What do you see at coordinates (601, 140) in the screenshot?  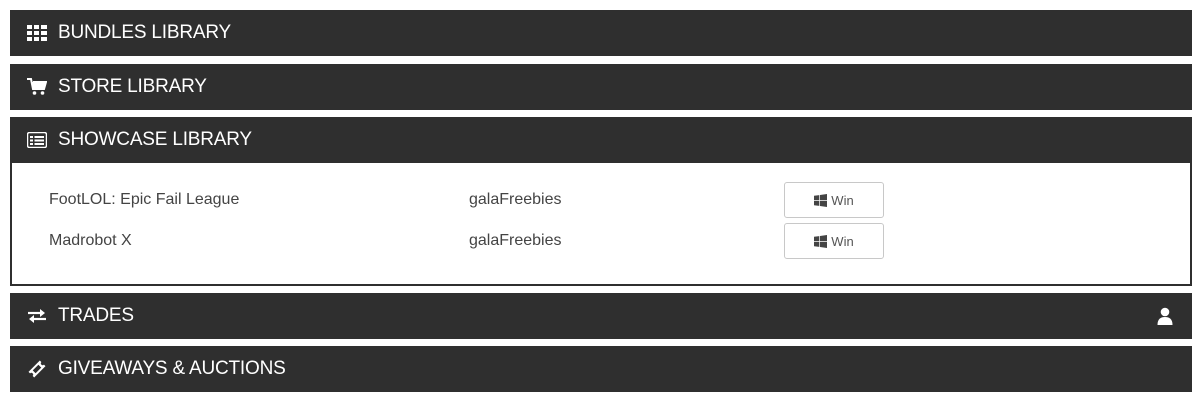 I see `showcase-library-header: SHOWCASE LIBRARY` at bounding box center [601, 140].